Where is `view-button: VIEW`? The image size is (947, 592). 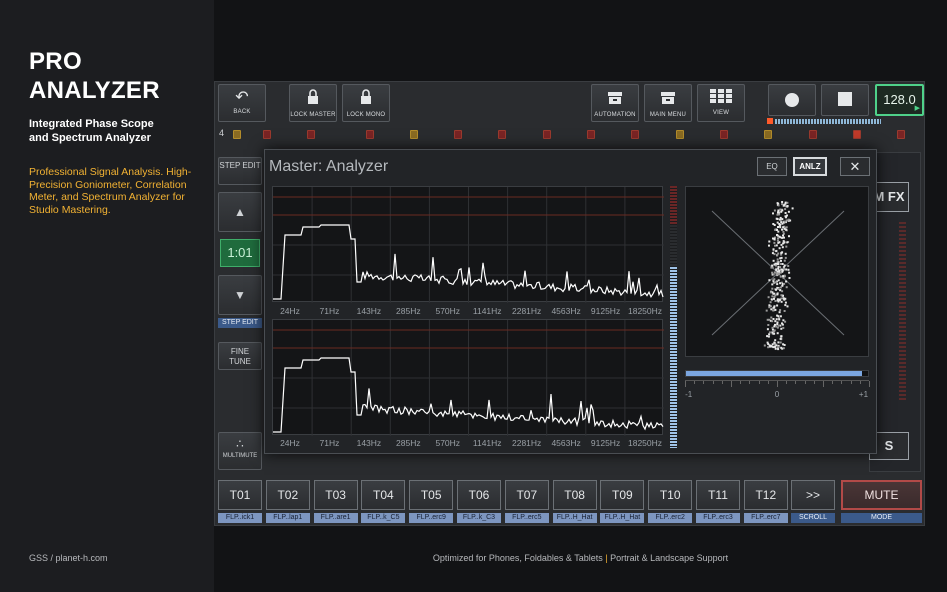
view-button: VIEW is located at coordinates (721, 103).